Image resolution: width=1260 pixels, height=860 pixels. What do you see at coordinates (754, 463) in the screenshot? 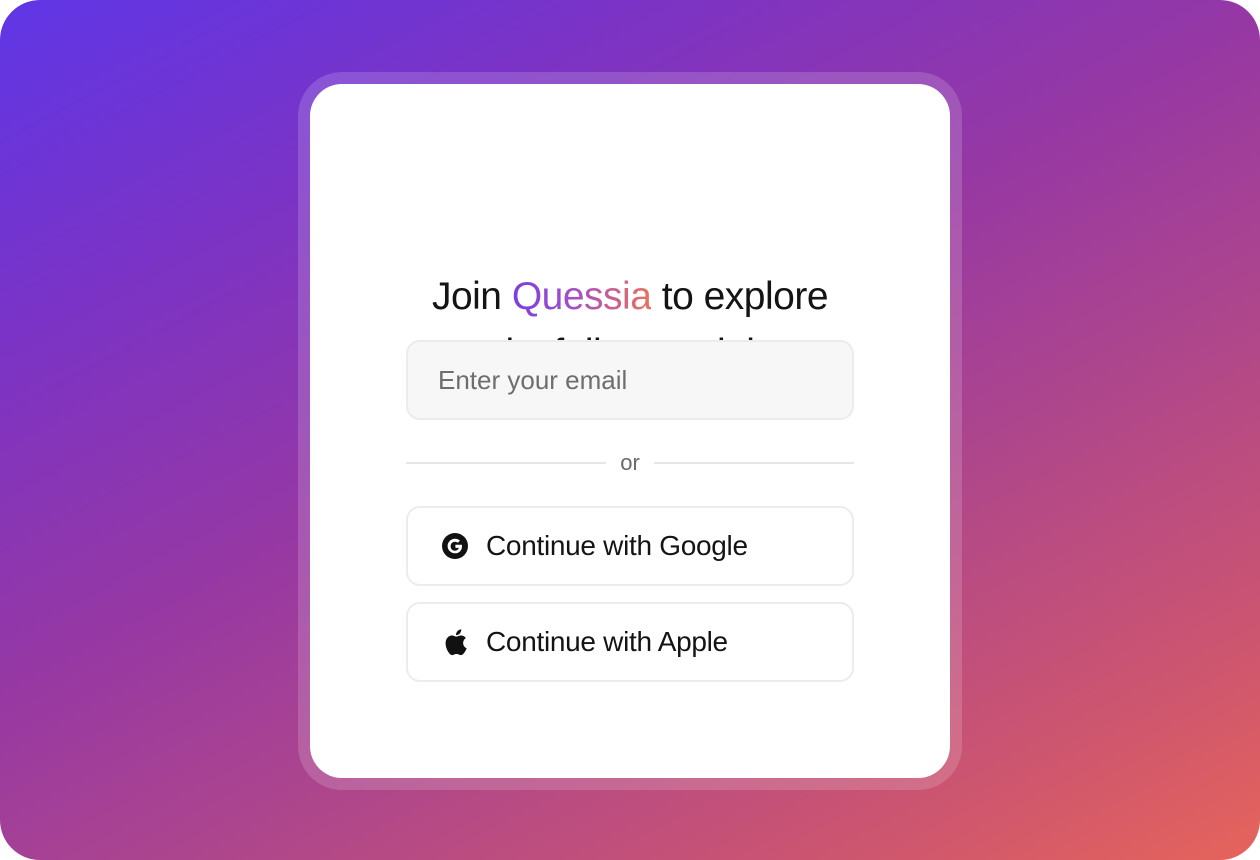
I see `divider-line-right` at bounding box center [754, 463].